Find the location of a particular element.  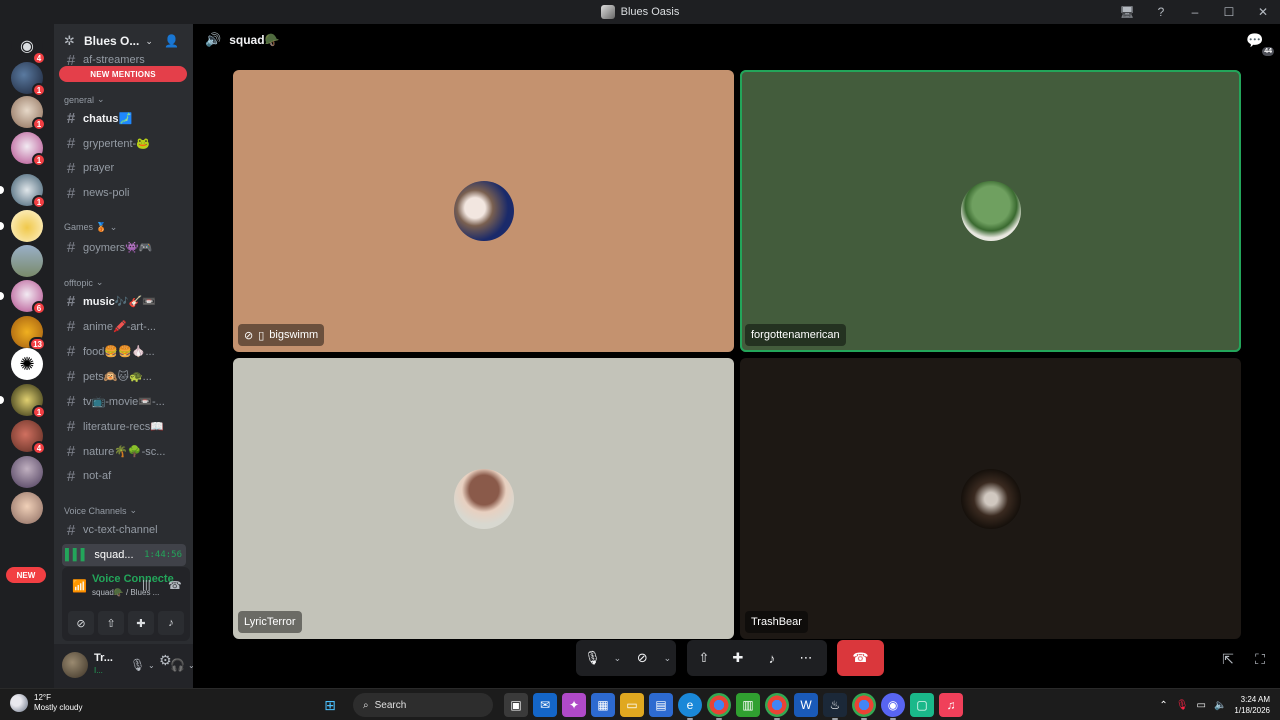

category-name: Games 🥉 is located at coordinates (85, 227).